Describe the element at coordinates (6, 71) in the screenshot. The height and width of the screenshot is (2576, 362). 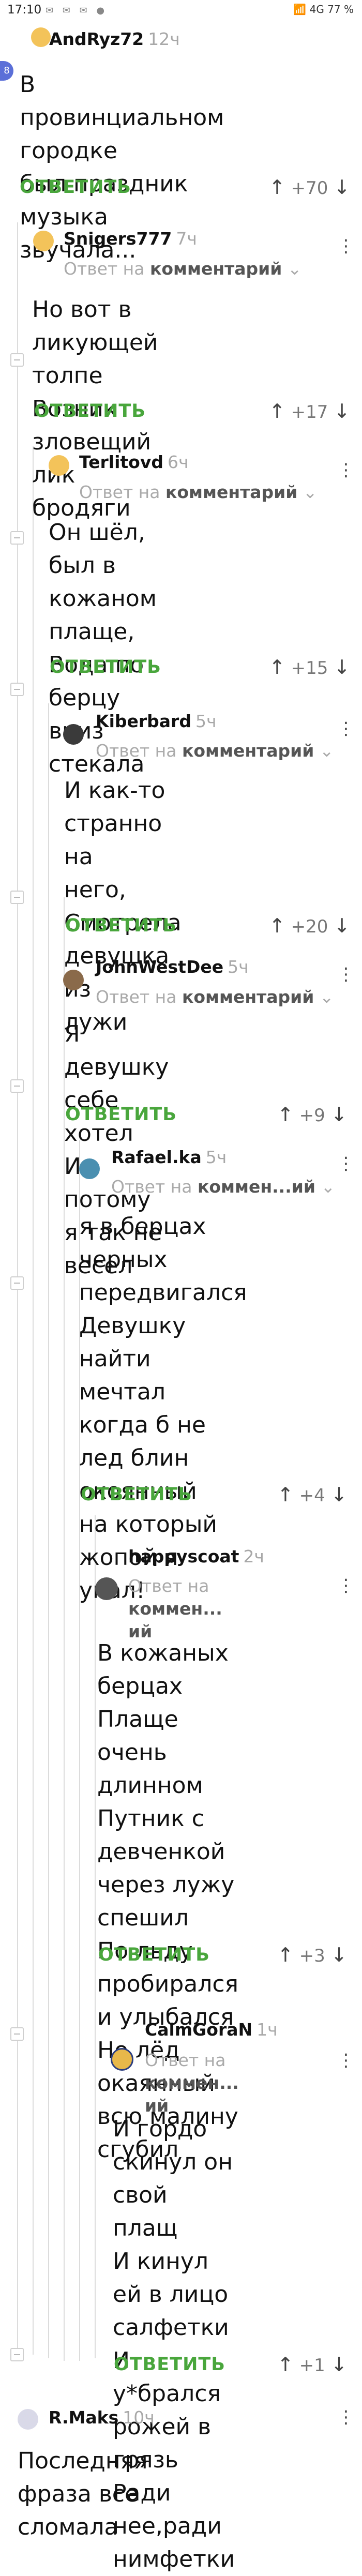
I see `side-badge: 8` at that location.